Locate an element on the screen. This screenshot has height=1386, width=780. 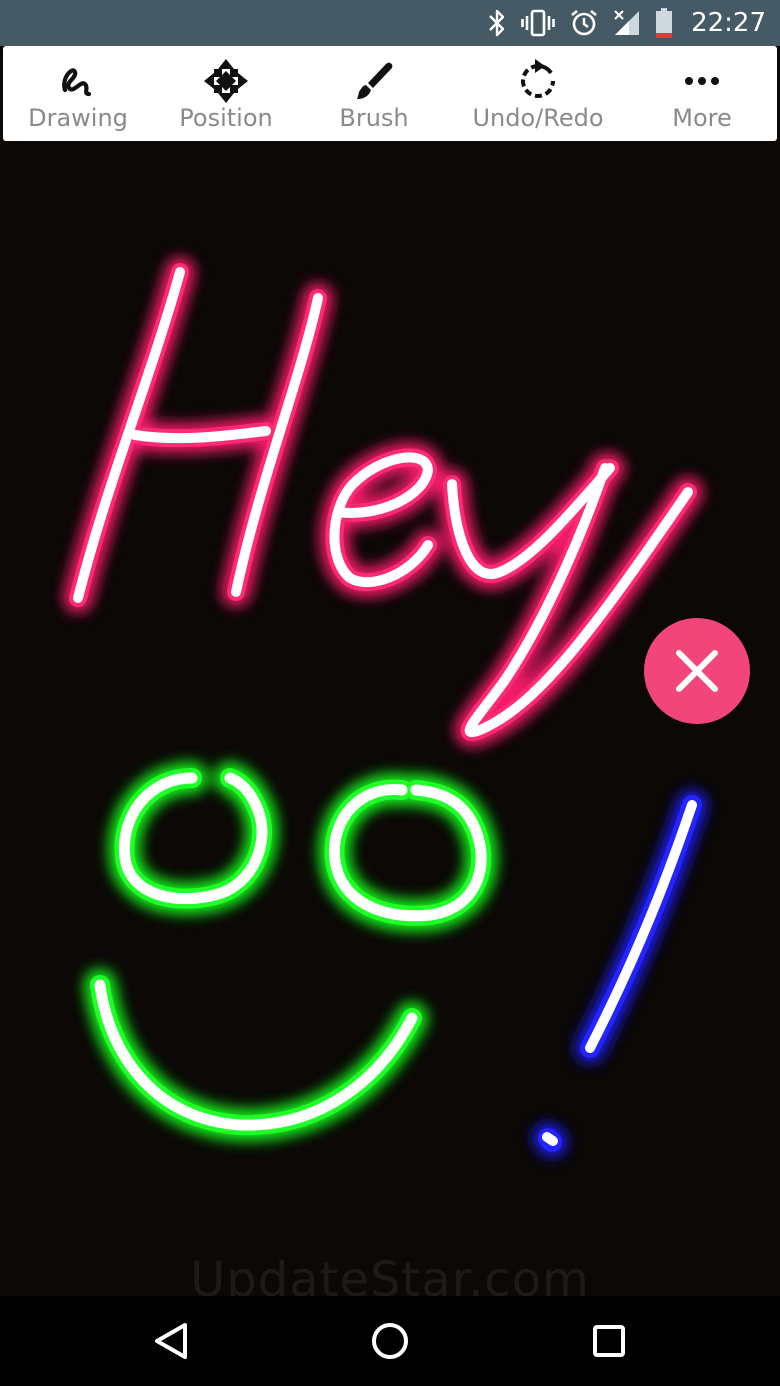
position-label: Position is located at coordinates (226, 118).